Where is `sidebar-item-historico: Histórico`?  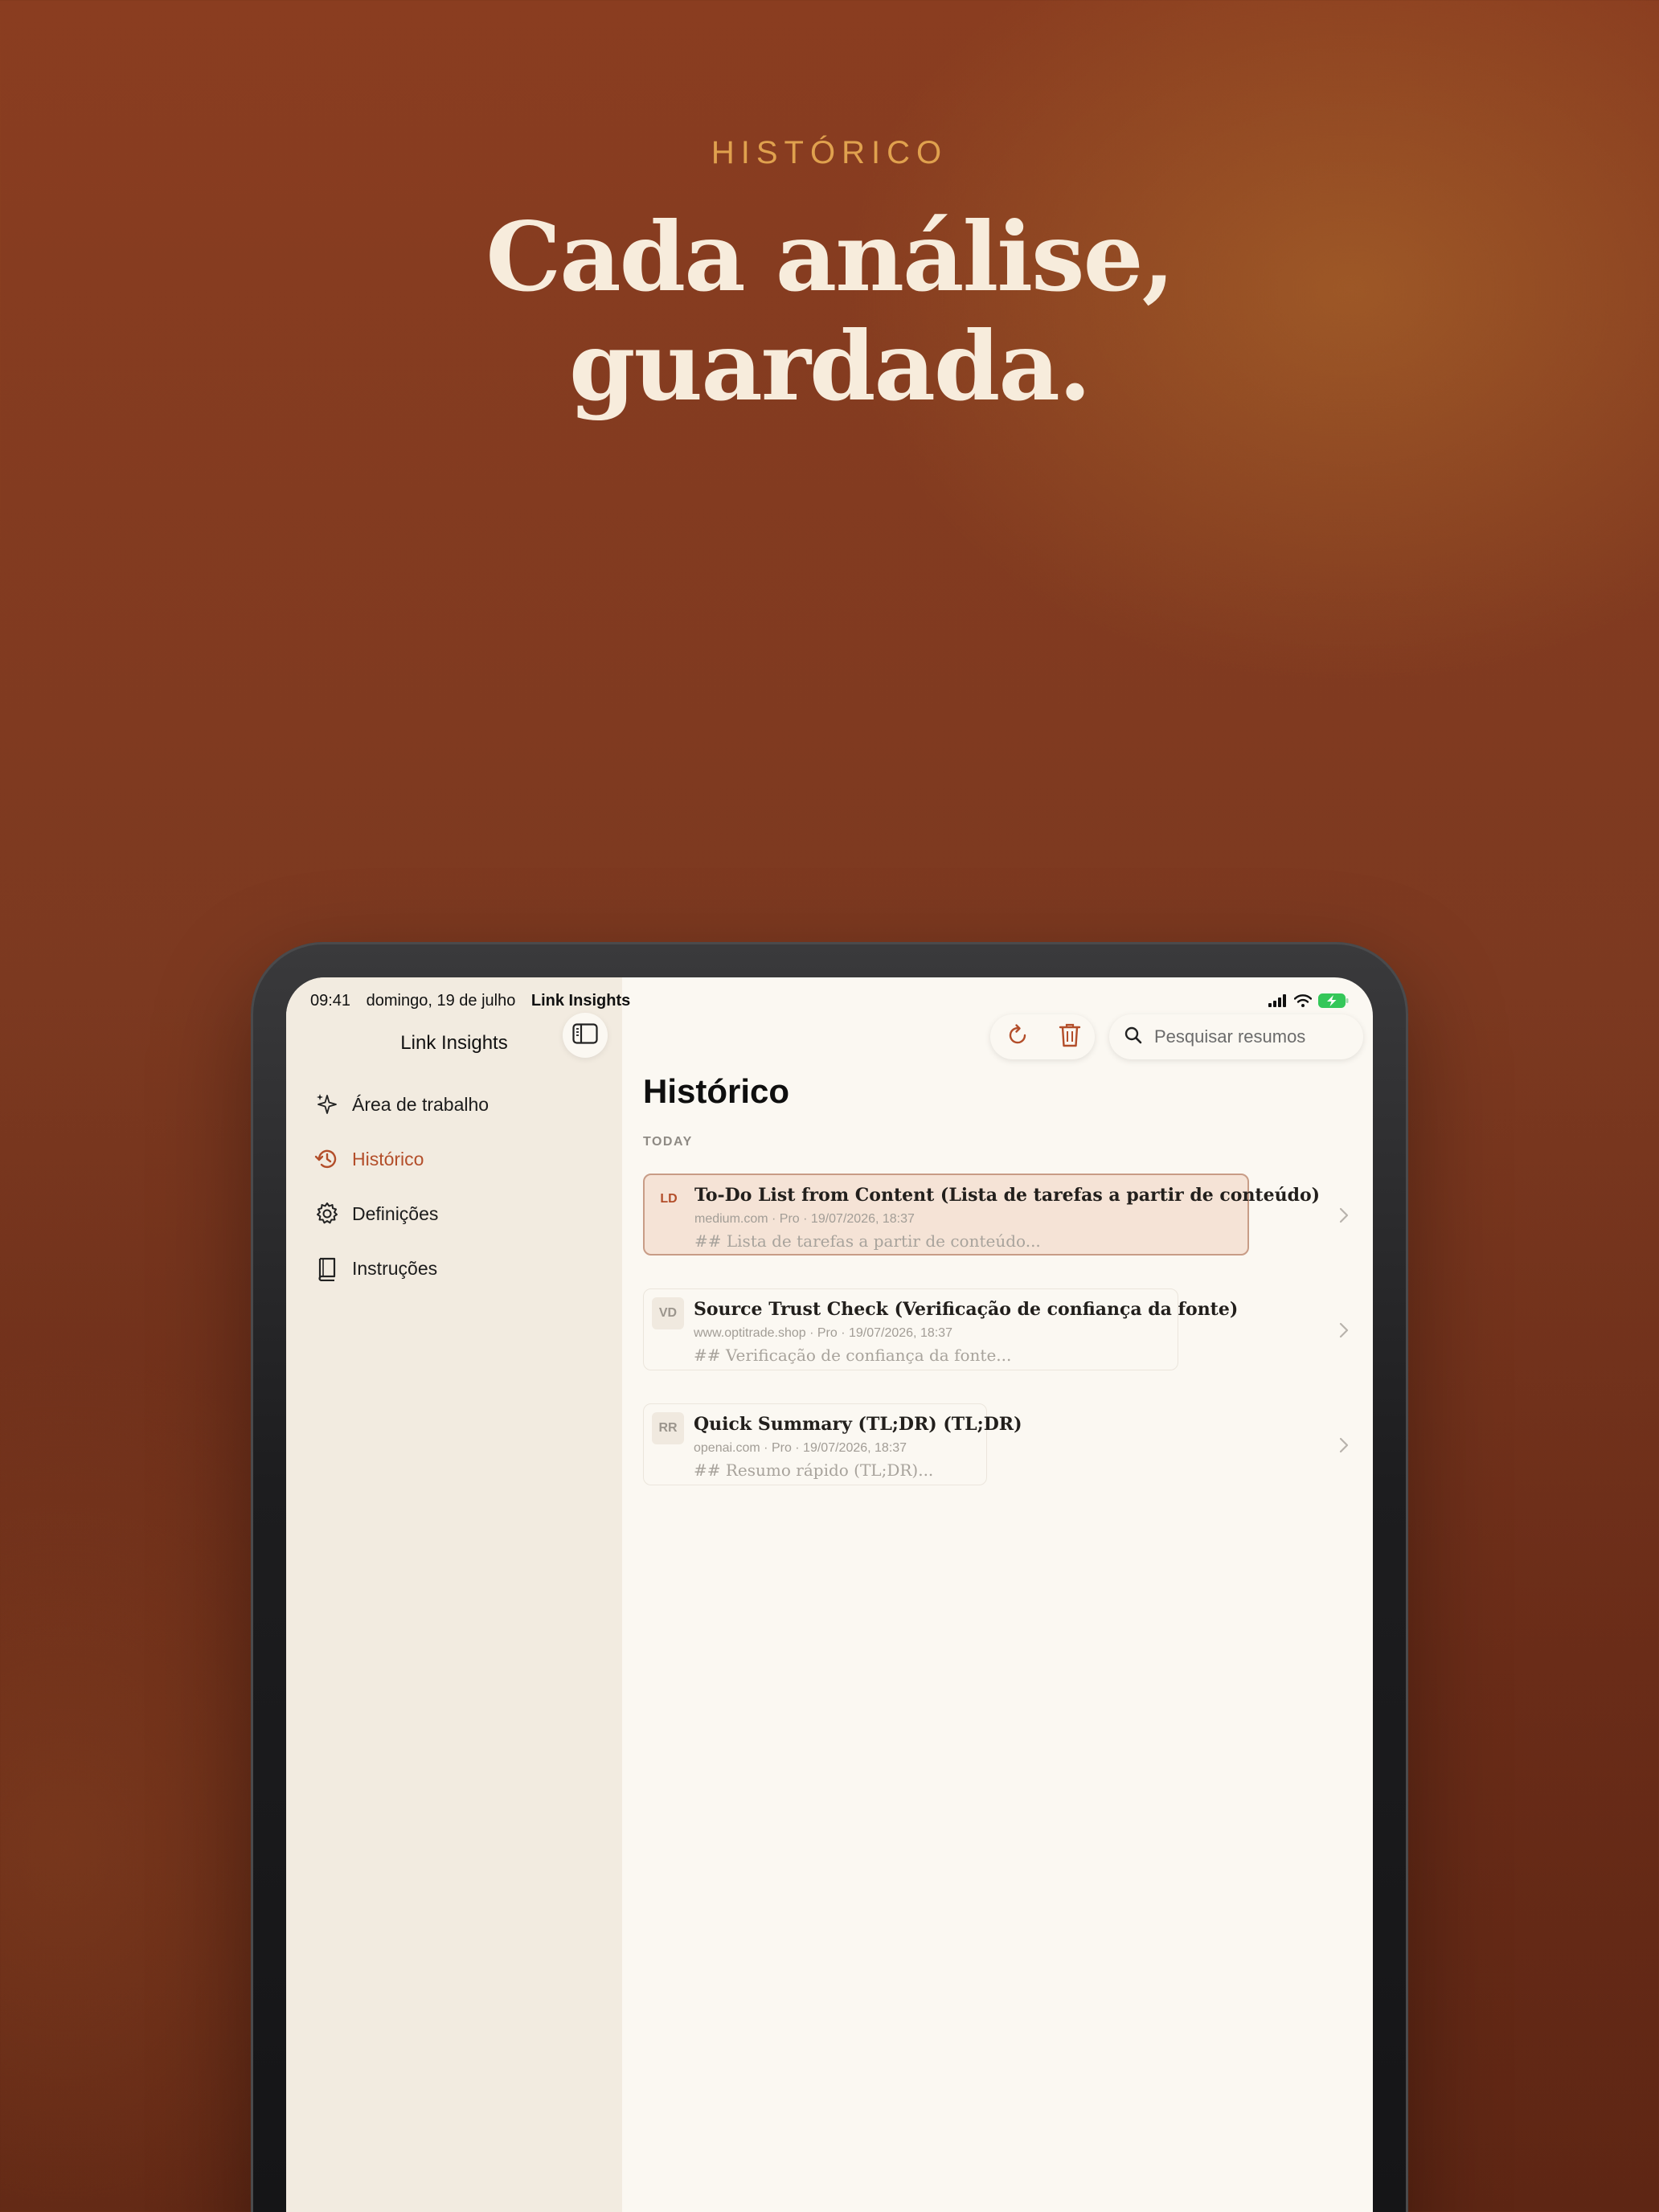
sidebar-item-historico: Histórico is located at coordinates (458, 1159).